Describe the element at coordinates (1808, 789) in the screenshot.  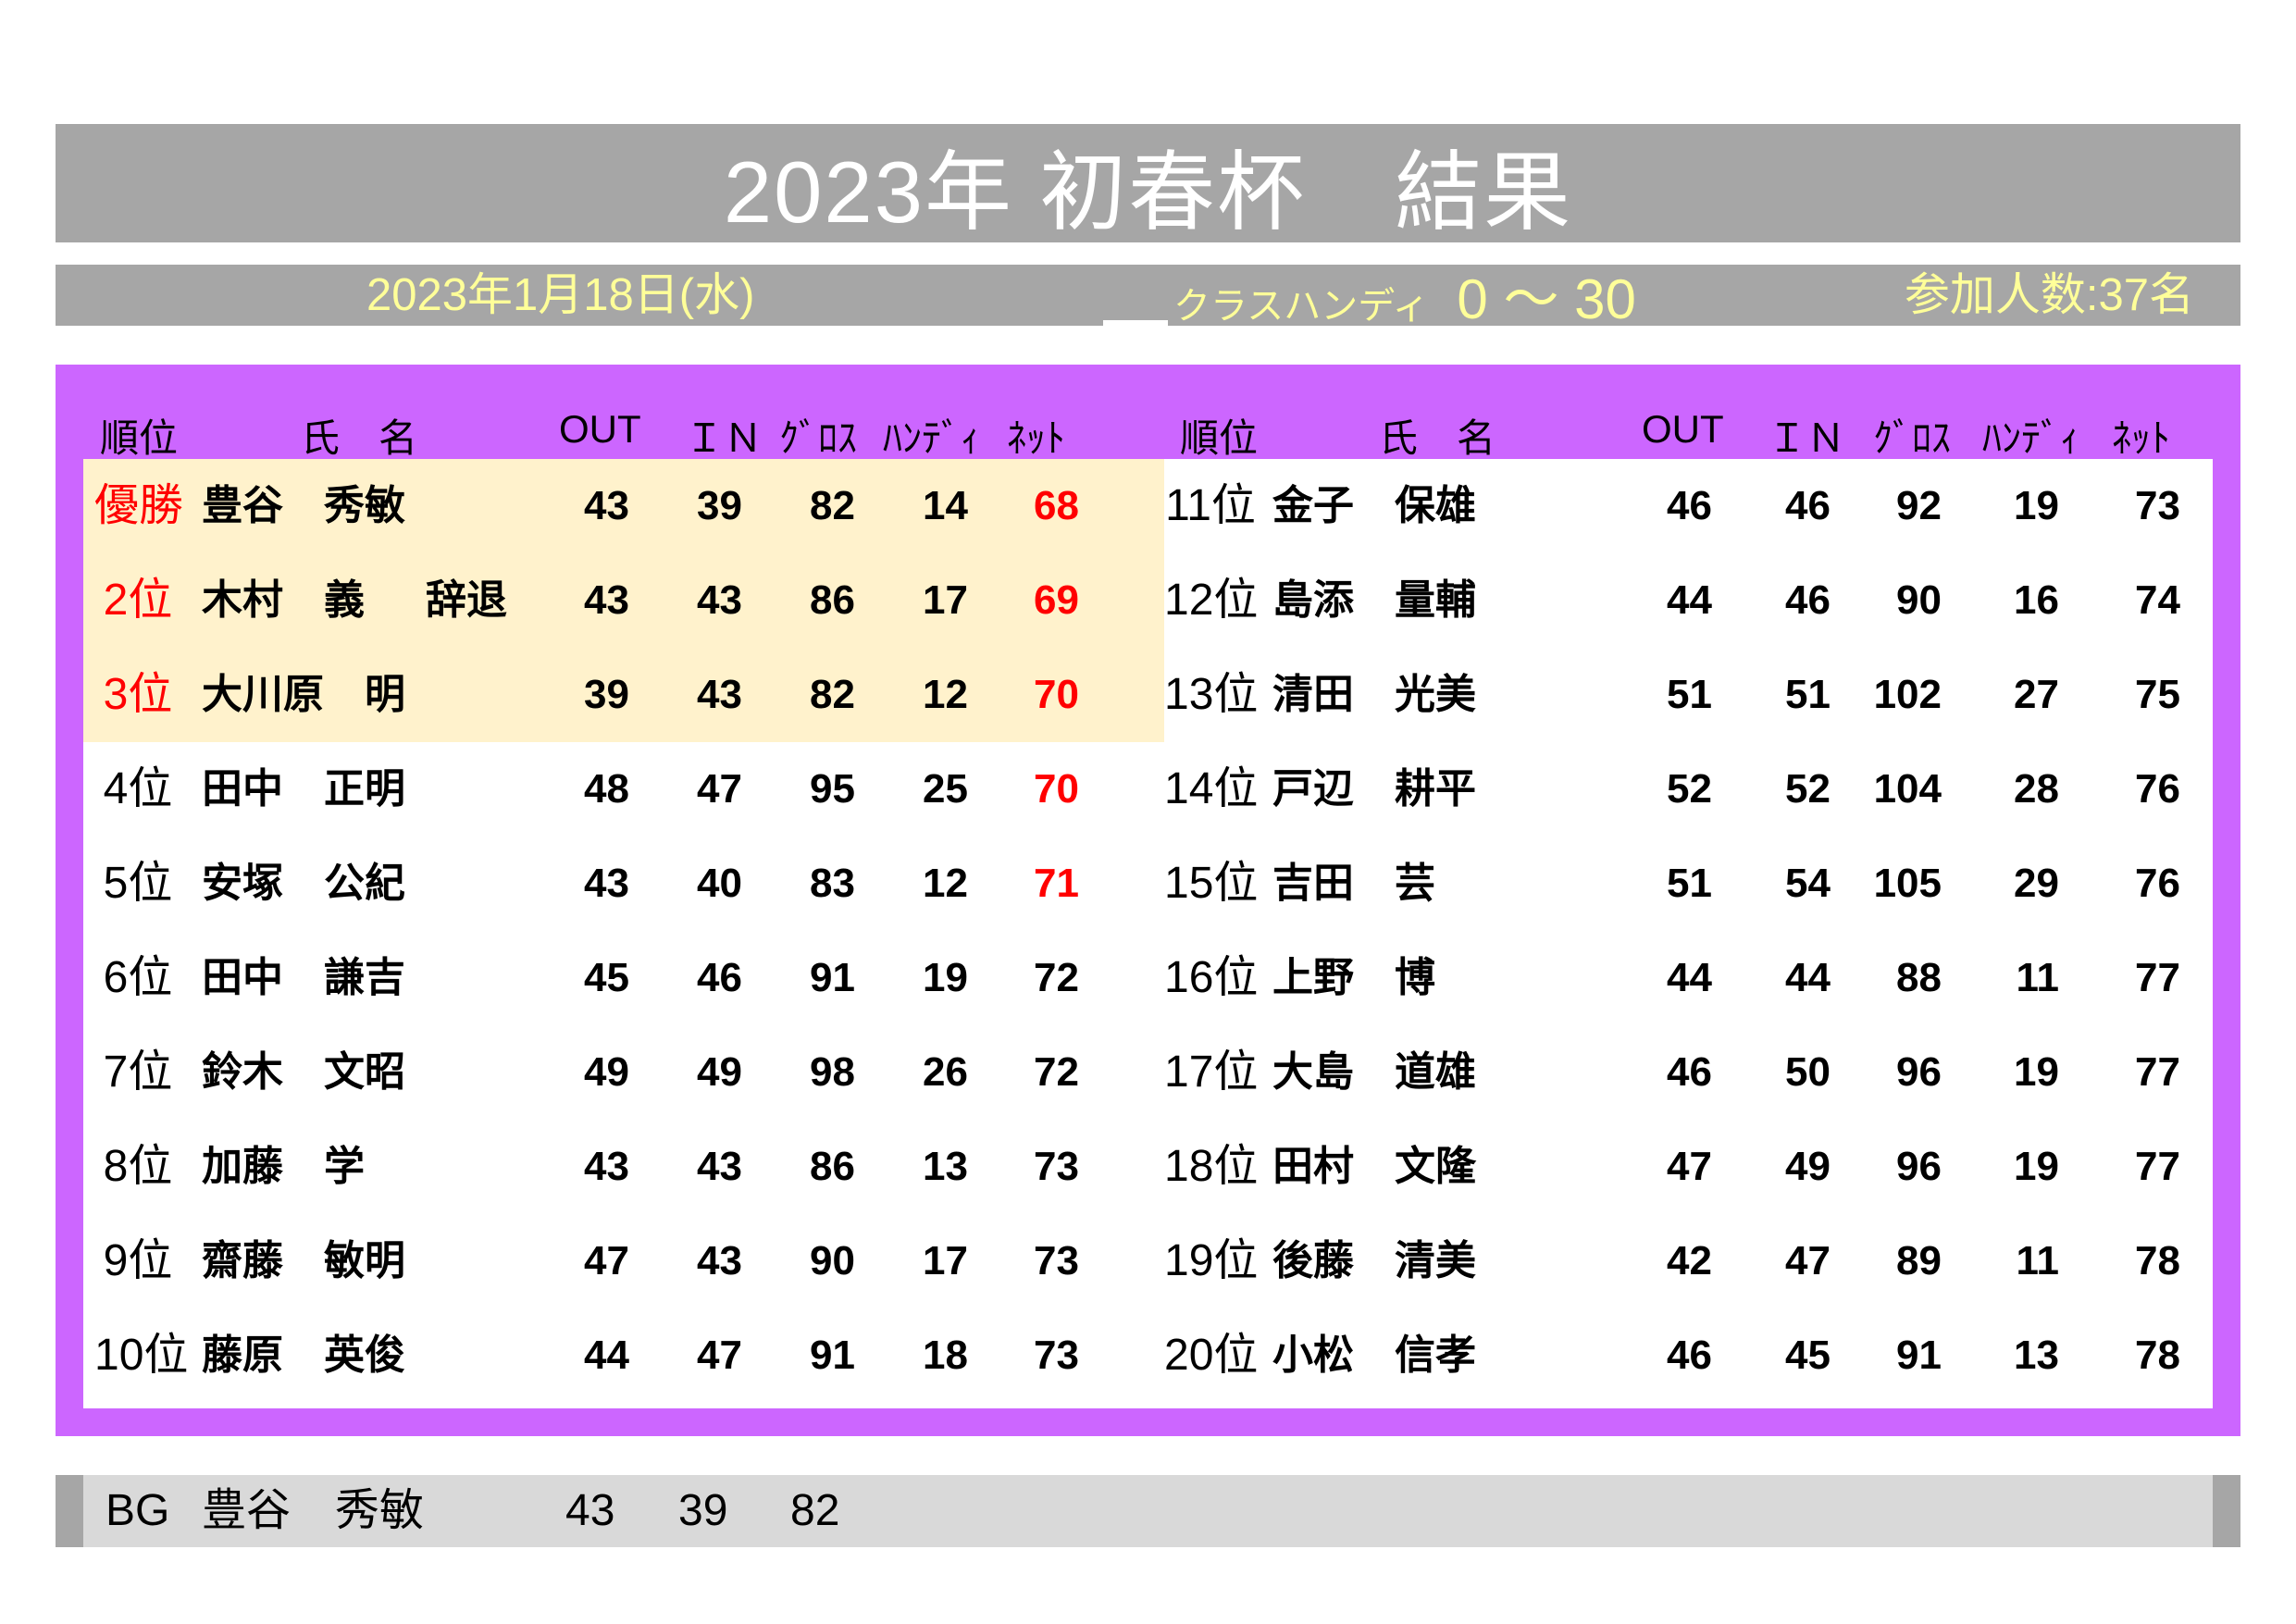
I see `in-score: 52` at that location.